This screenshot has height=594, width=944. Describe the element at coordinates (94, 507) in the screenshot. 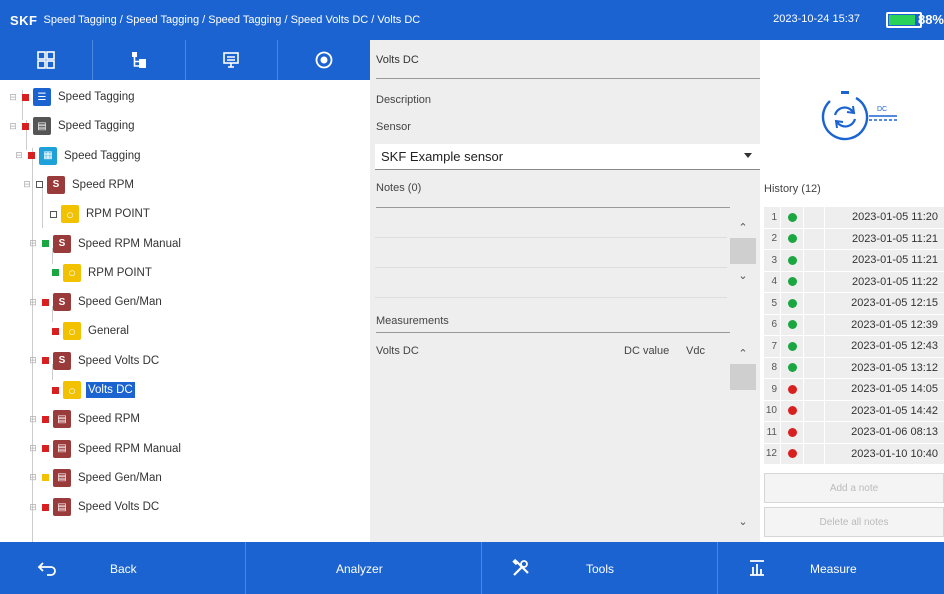

I see `tree-node: ⊟ ▤ Speed Volts DC` at that location.